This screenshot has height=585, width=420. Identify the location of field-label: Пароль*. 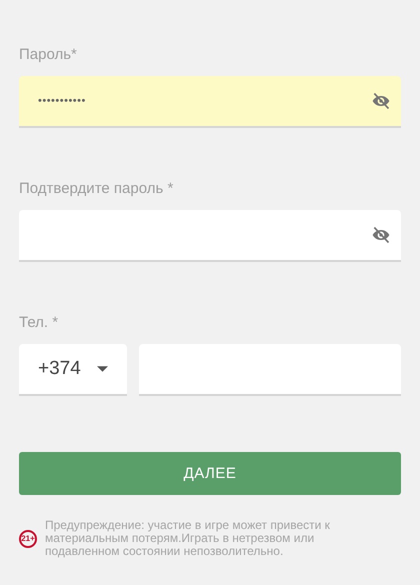
(48, 55).